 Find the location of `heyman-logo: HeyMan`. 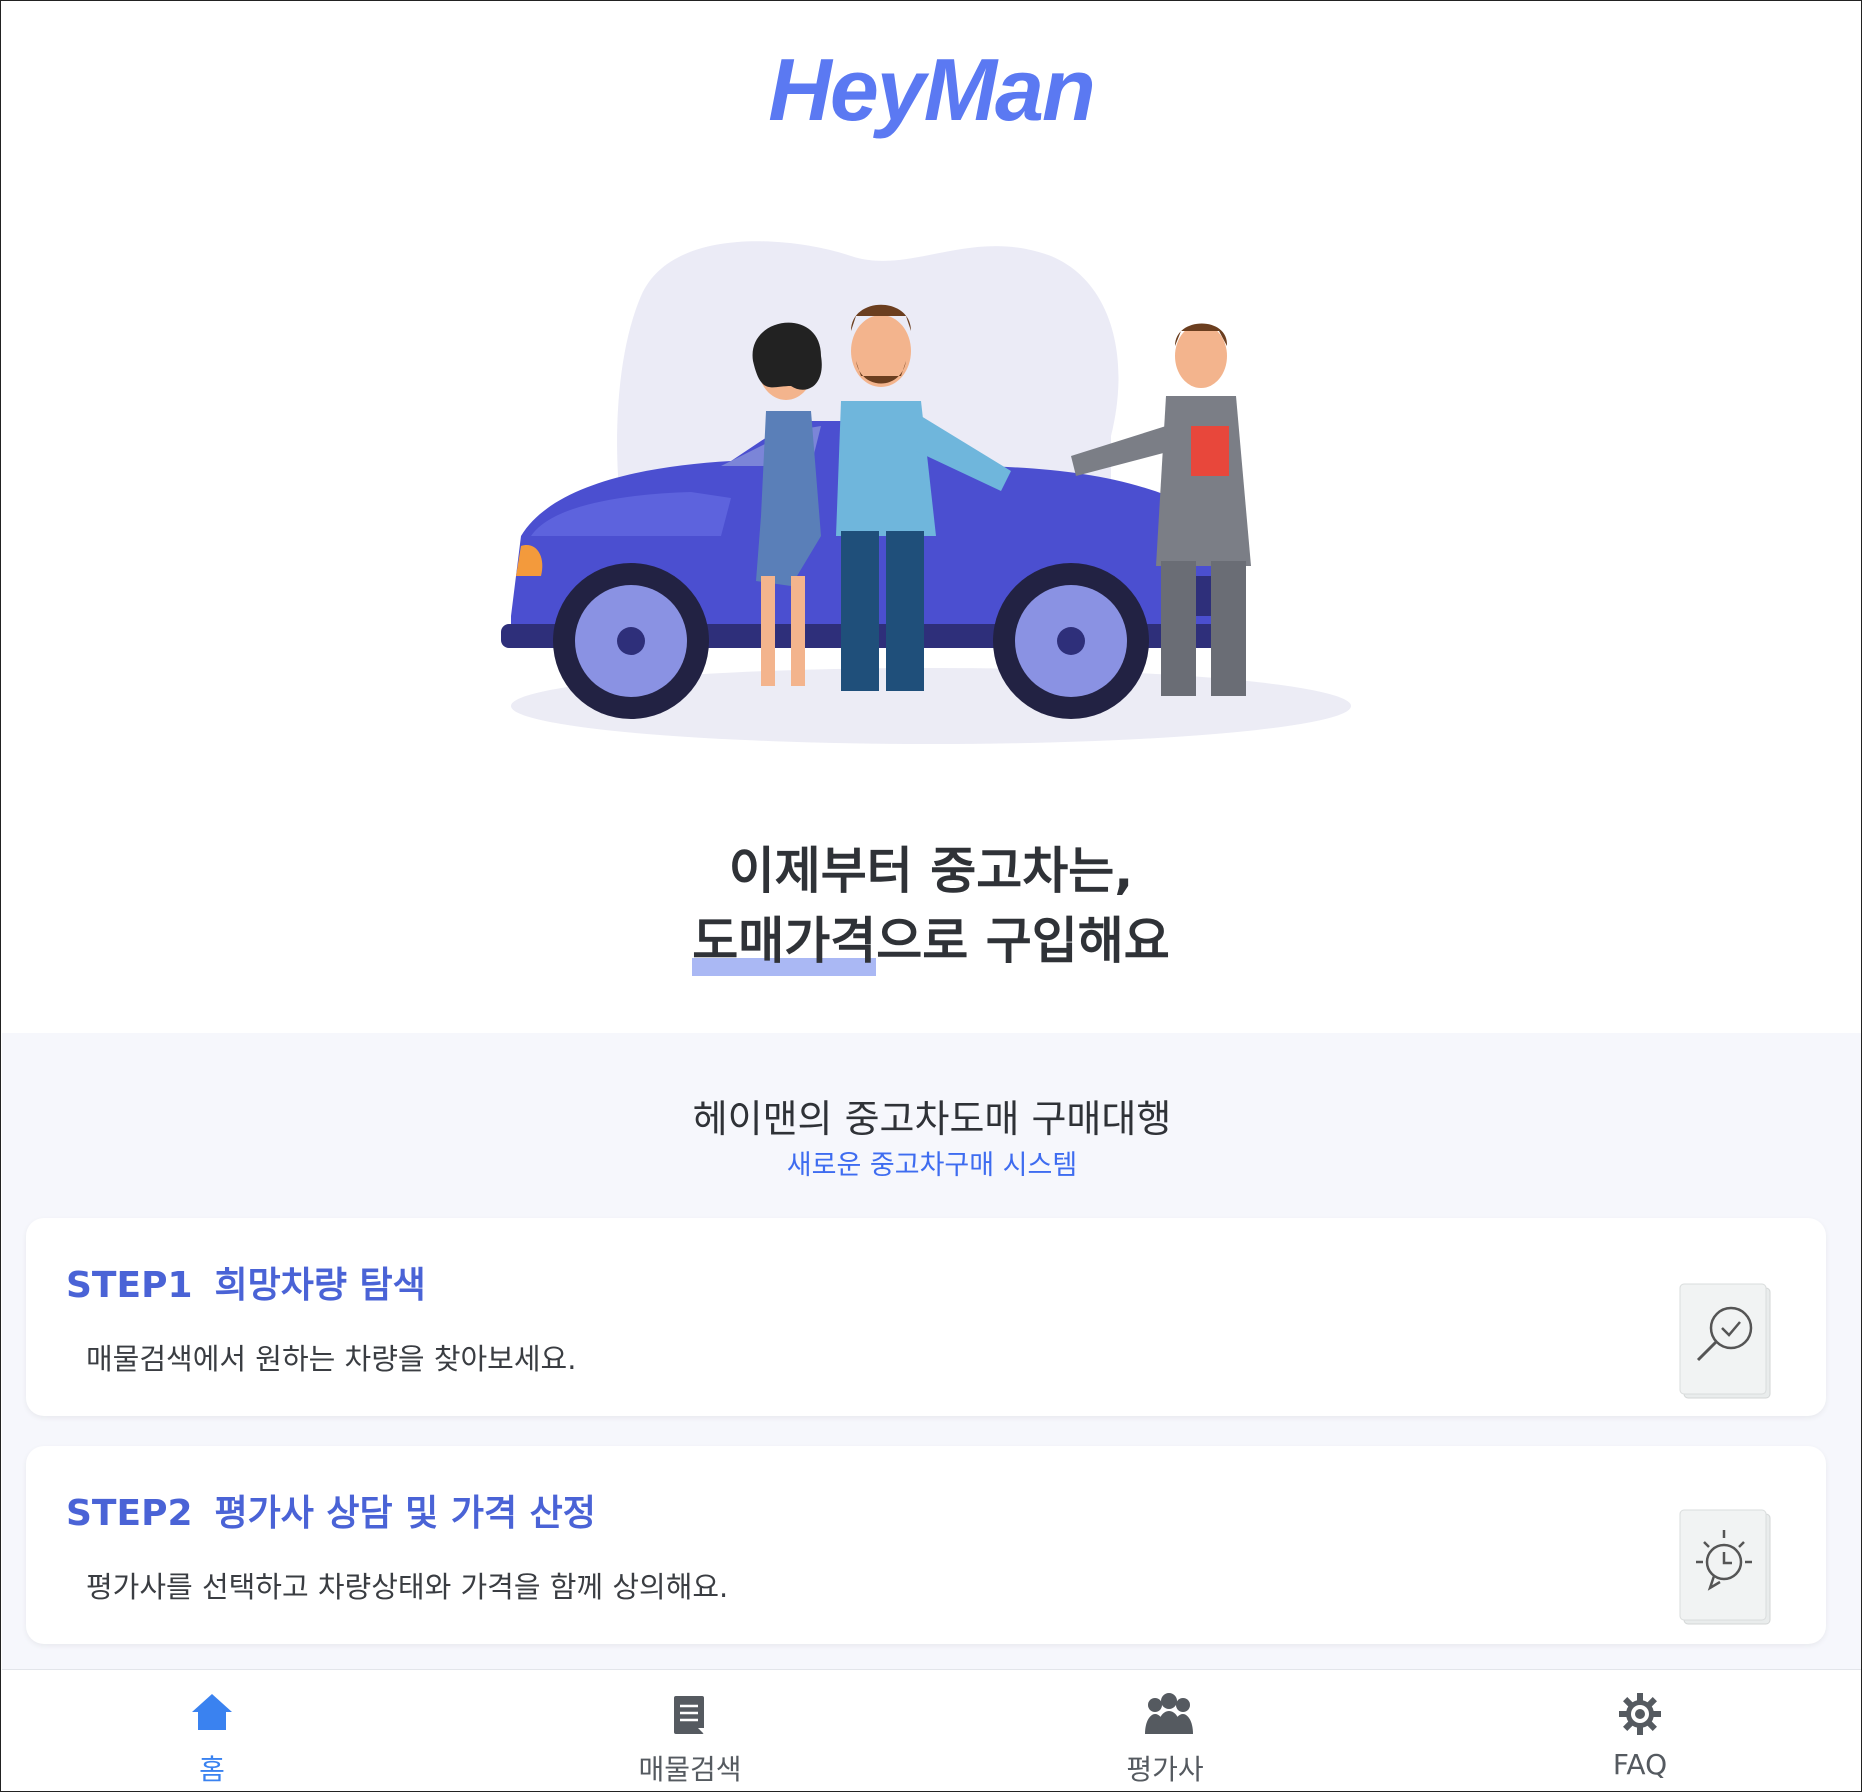

heyman-logo: HeyMan is located at coordinates (931, 89).